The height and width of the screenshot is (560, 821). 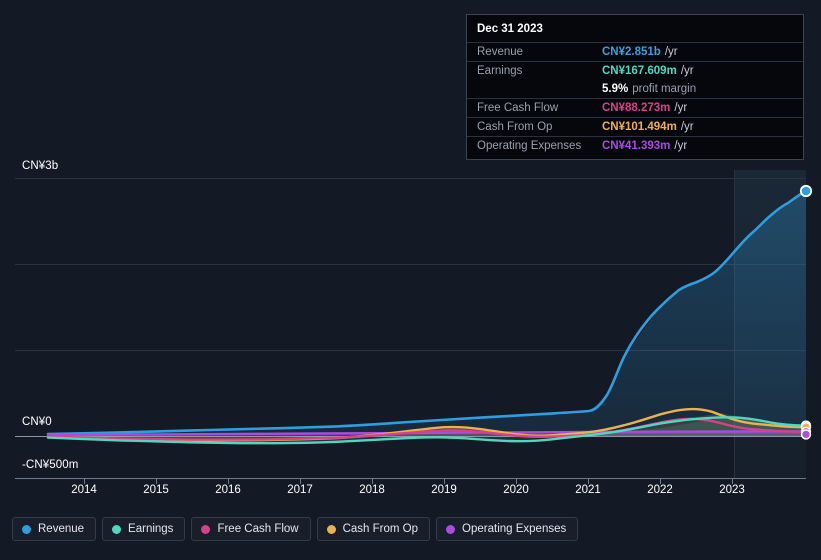 I want to click on tooltip-row-value: CN¥88.273m, so click(x=636, y=108).